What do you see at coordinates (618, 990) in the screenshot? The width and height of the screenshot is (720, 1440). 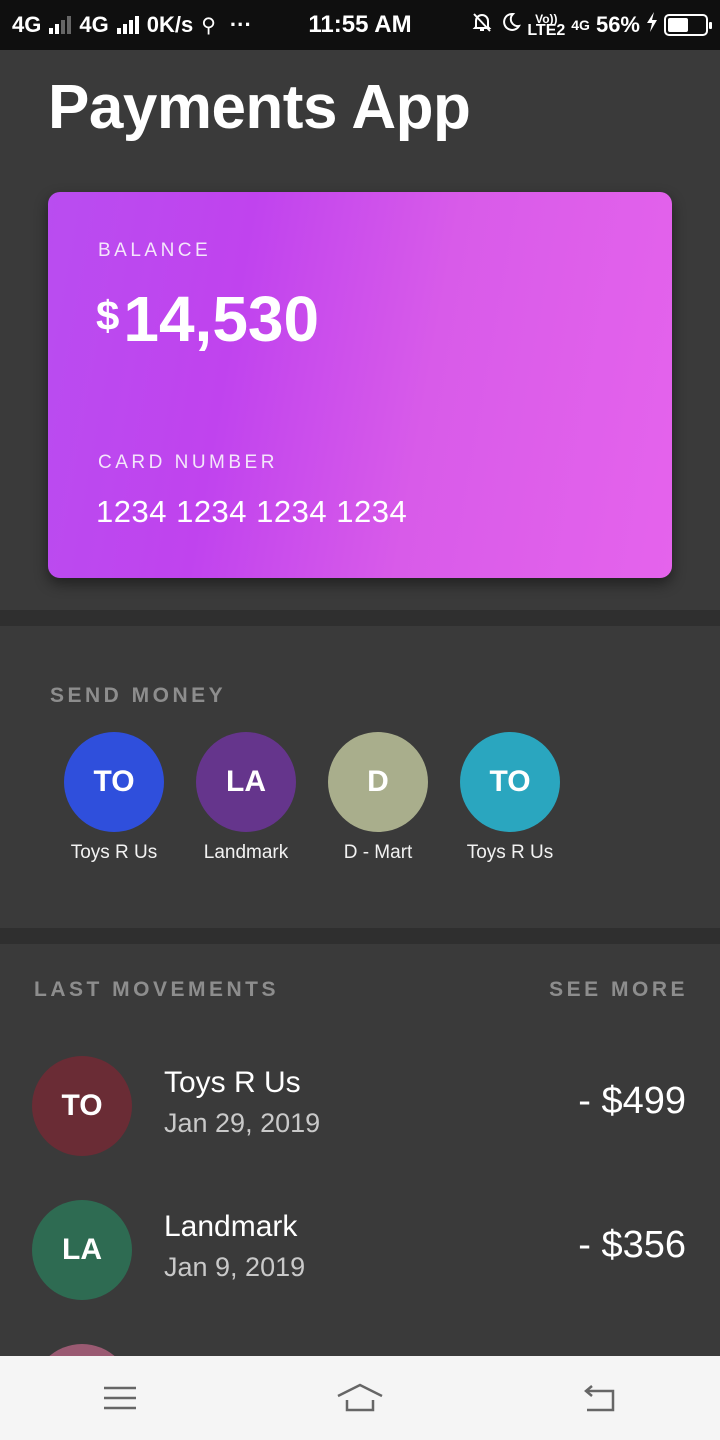 I see `see-more-link: SEE MORE` at bounding box center [618, 990].